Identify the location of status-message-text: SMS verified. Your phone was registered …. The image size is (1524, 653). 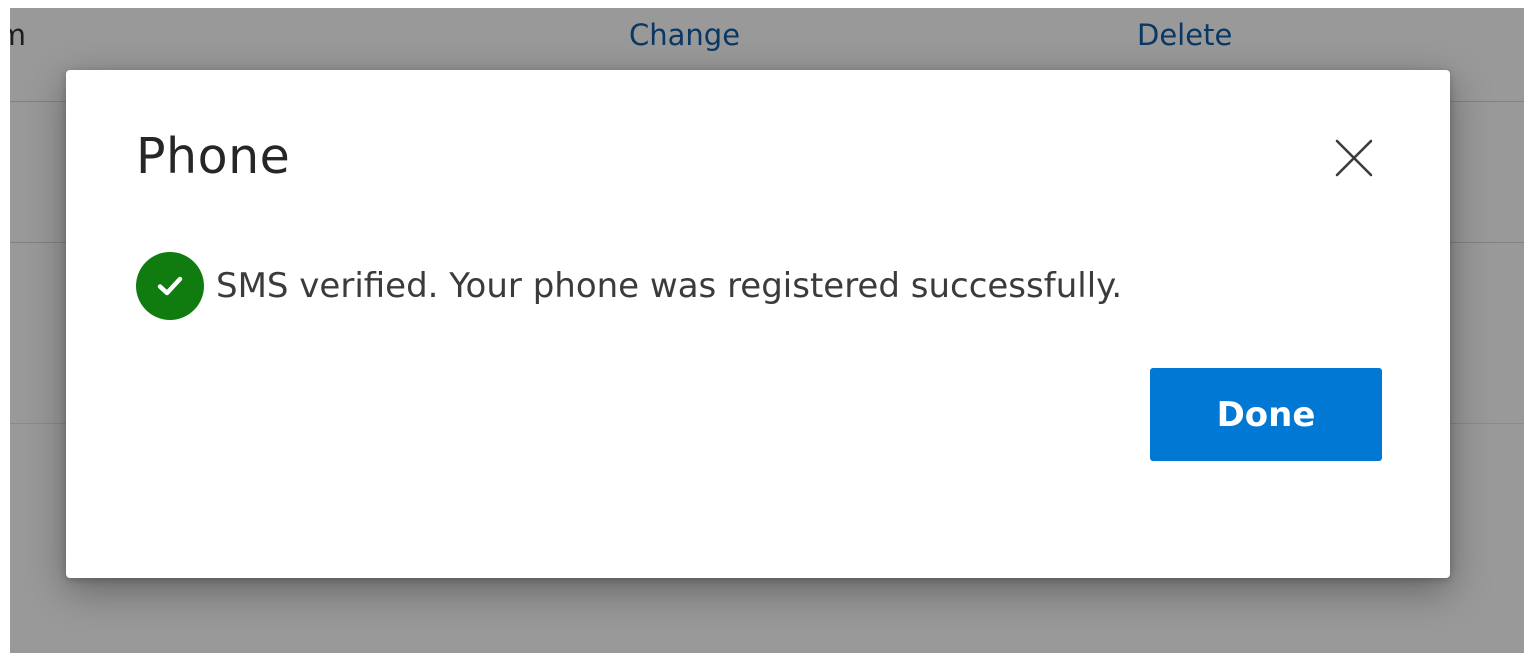
(669, 286).